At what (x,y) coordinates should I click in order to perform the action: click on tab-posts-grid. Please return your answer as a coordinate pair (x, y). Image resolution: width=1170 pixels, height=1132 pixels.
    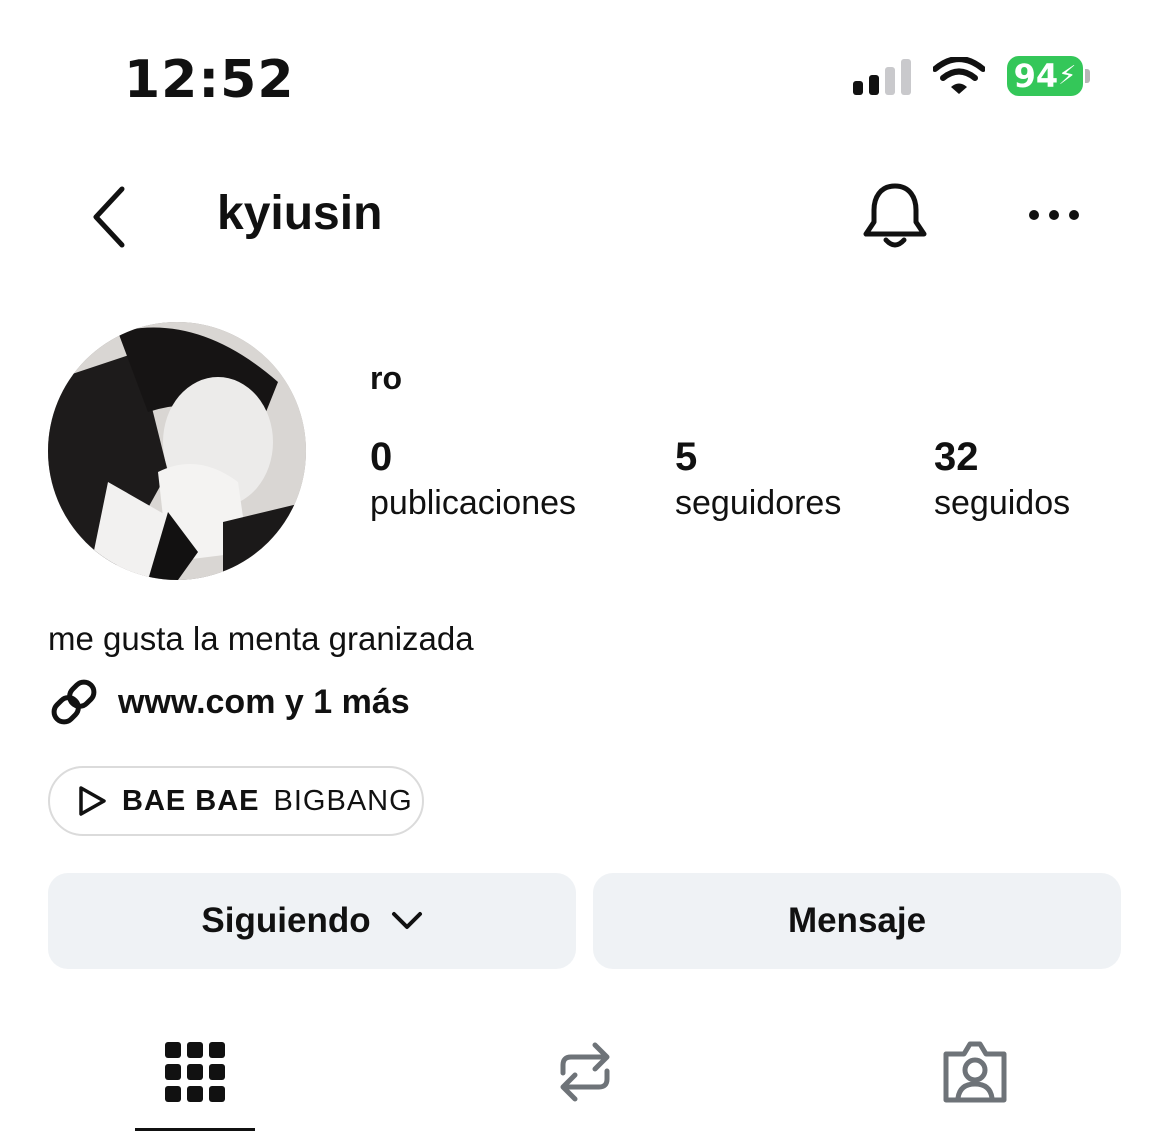
    Looking at the image, I should click on (195, 1072).